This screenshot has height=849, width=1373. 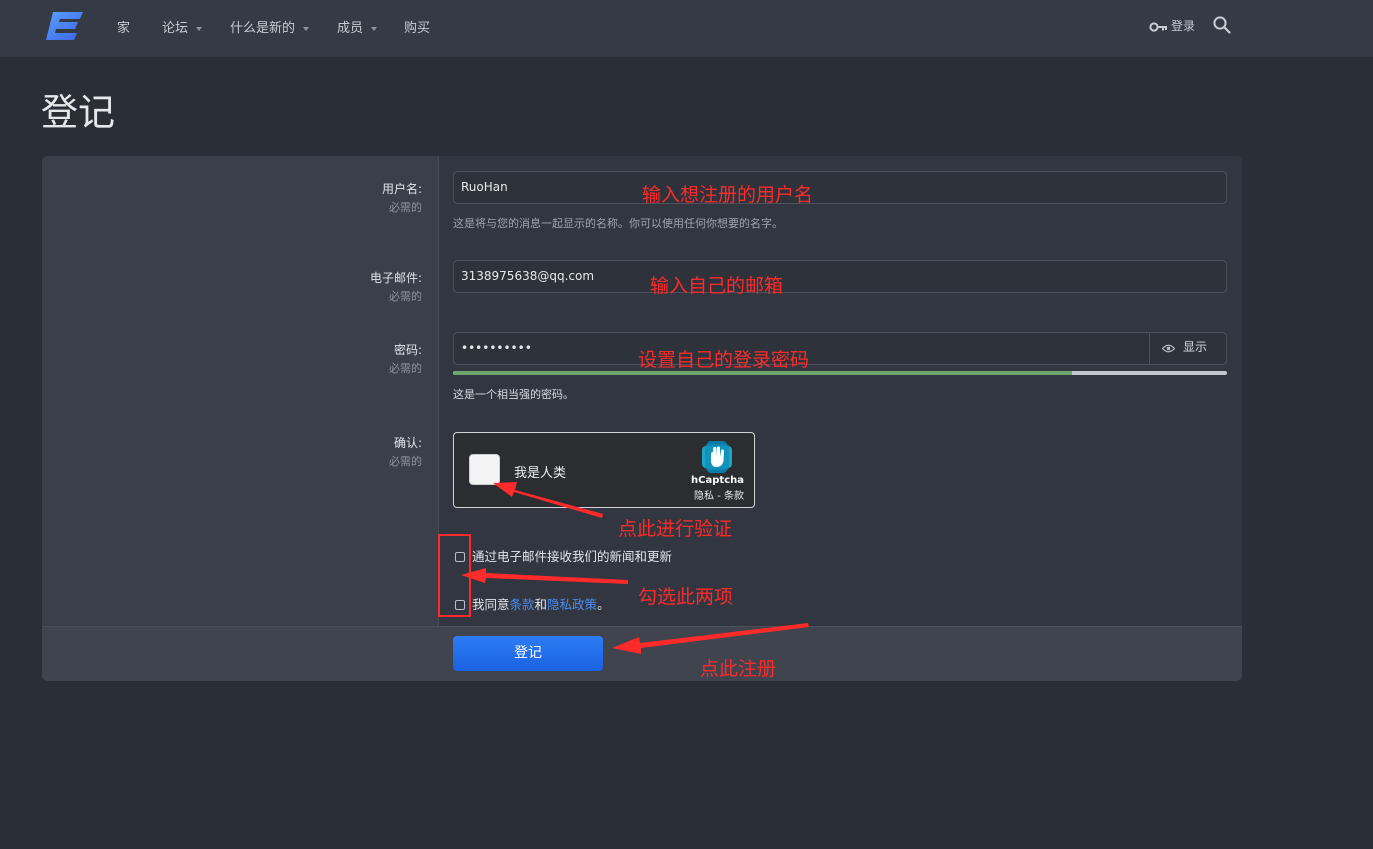 I want to click on annotation-email: 输入自己的邮箱, so click(x=717, y=286).